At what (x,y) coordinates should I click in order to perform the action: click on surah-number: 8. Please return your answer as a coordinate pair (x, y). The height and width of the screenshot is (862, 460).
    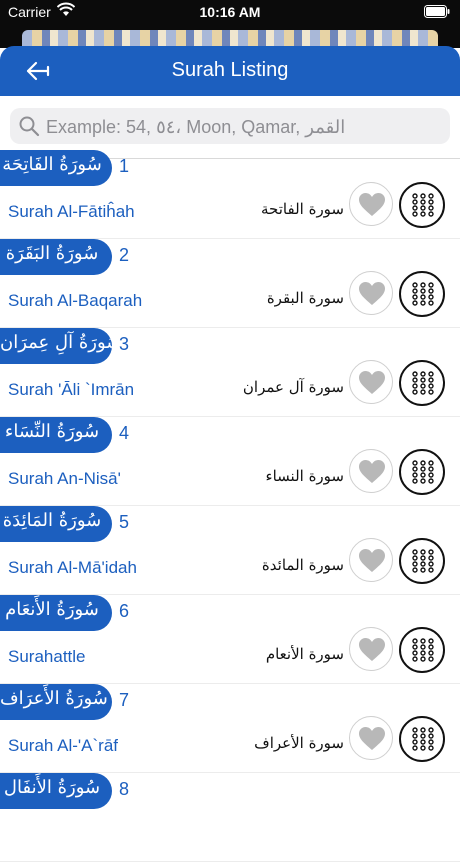
    Looking at the image, I should click on (124, 789).